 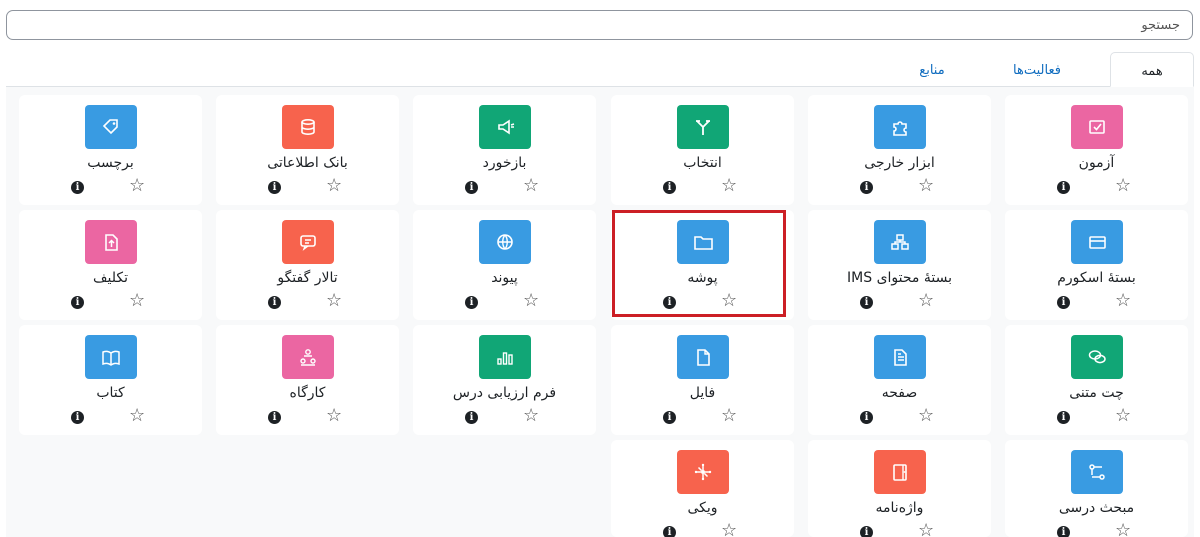 What do you see at coordinates (702, 278) in the screenshot?
I see `module-label: پوشه` at bounding box center [702, 278].